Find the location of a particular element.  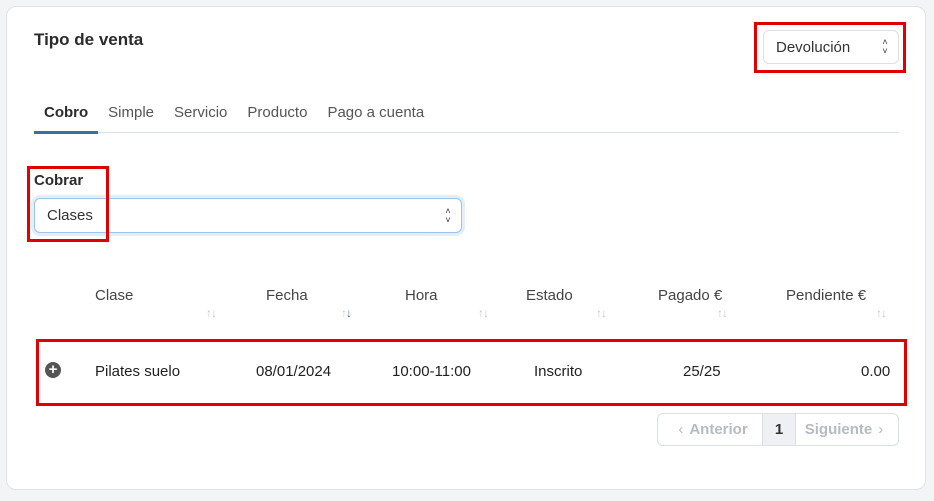

page-1-button: 1 is located at coordinates (779, 429).